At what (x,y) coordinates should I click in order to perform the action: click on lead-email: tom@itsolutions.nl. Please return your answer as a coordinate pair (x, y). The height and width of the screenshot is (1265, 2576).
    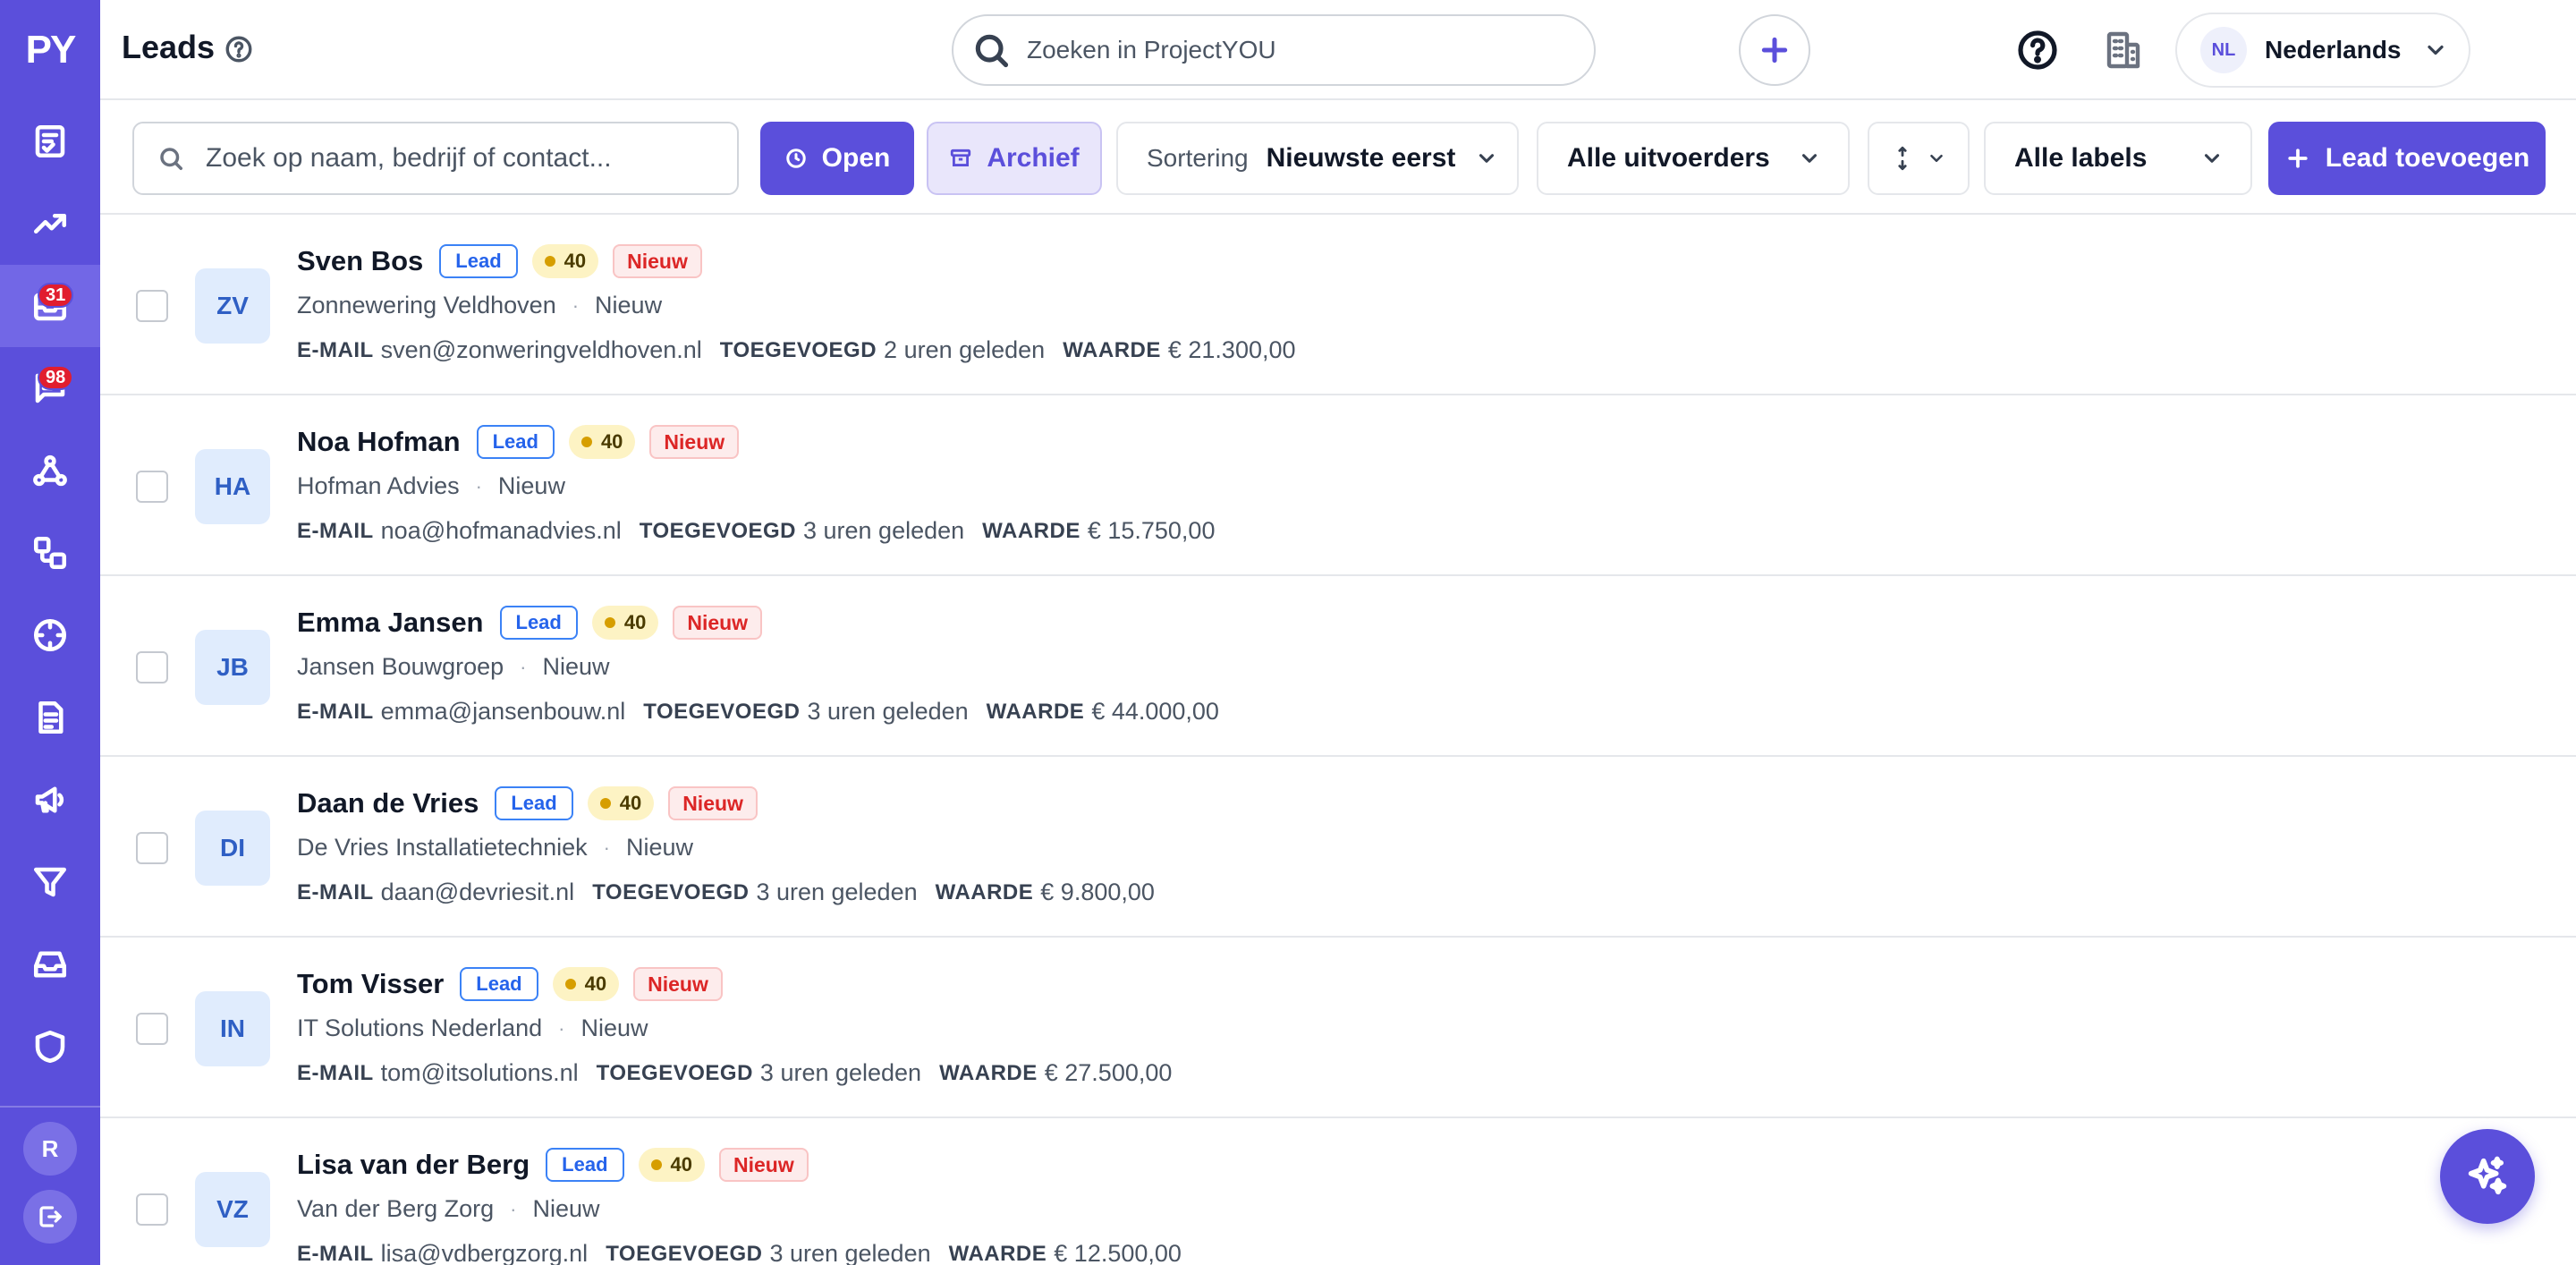
    Looking at the image, I should click on (480, 1073).